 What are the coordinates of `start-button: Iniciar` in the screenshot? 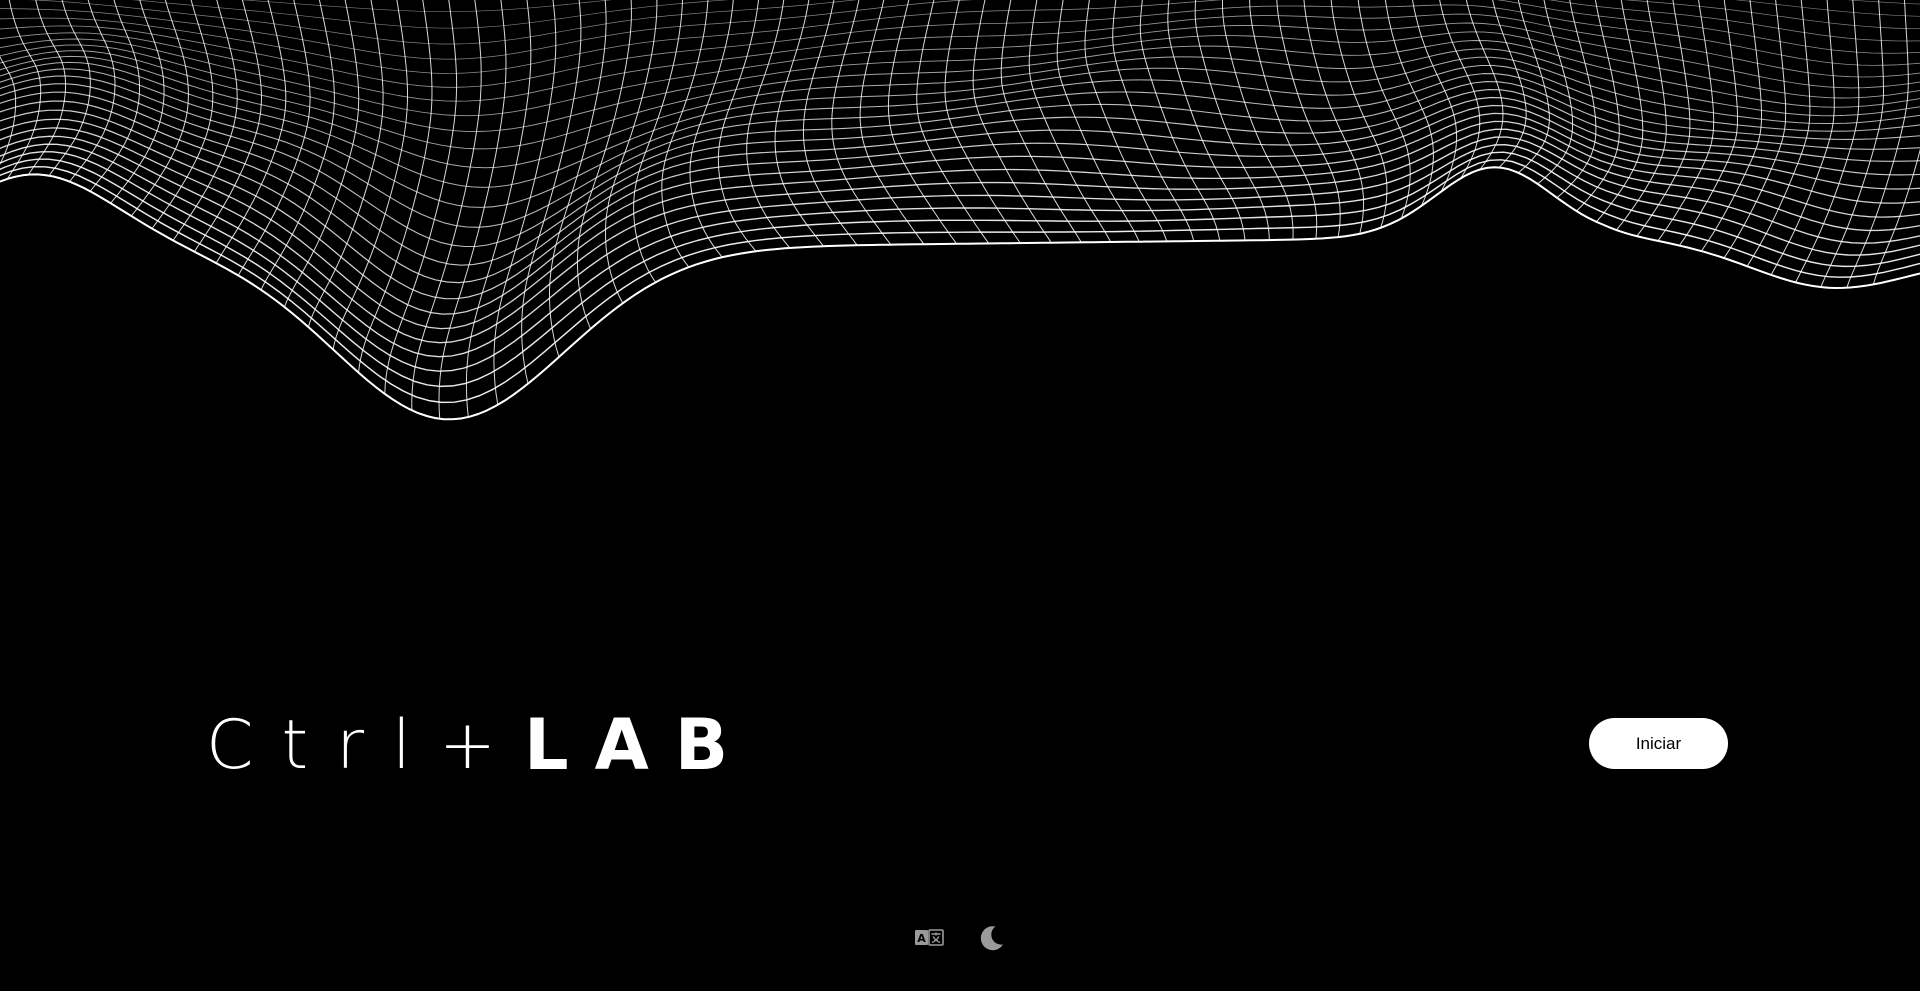 It's located at (1658, 743).